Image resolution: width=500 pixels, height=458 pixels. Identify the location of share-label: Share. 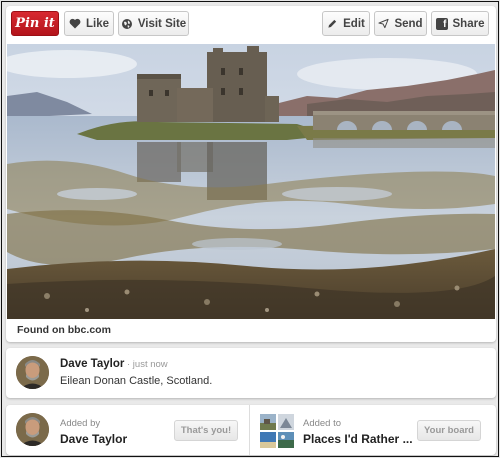
(468, 23).